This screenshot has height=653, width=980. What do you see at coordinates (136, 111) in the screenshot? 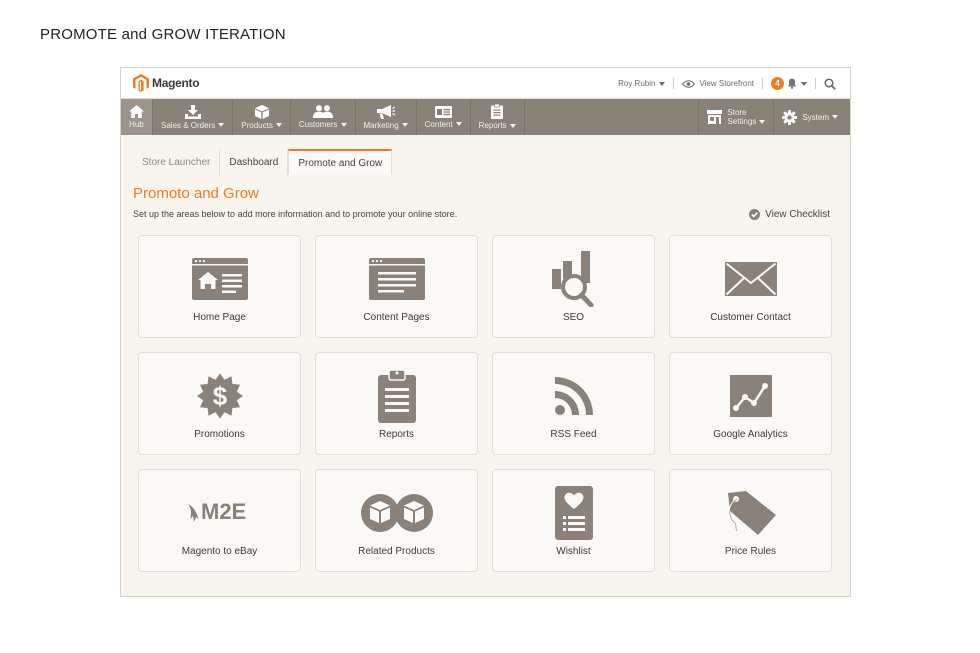
I see `home-icon` at bounding box center [136, 111].